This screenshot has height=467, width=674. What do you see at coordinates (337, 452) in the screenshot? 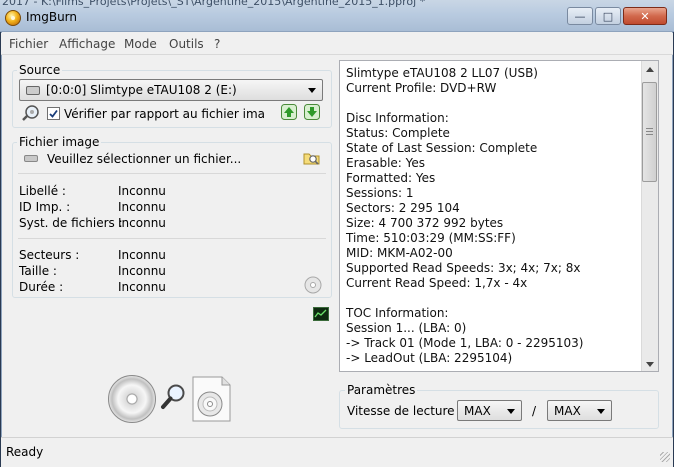
I see `status-bar` at bounding box center [337, 452].